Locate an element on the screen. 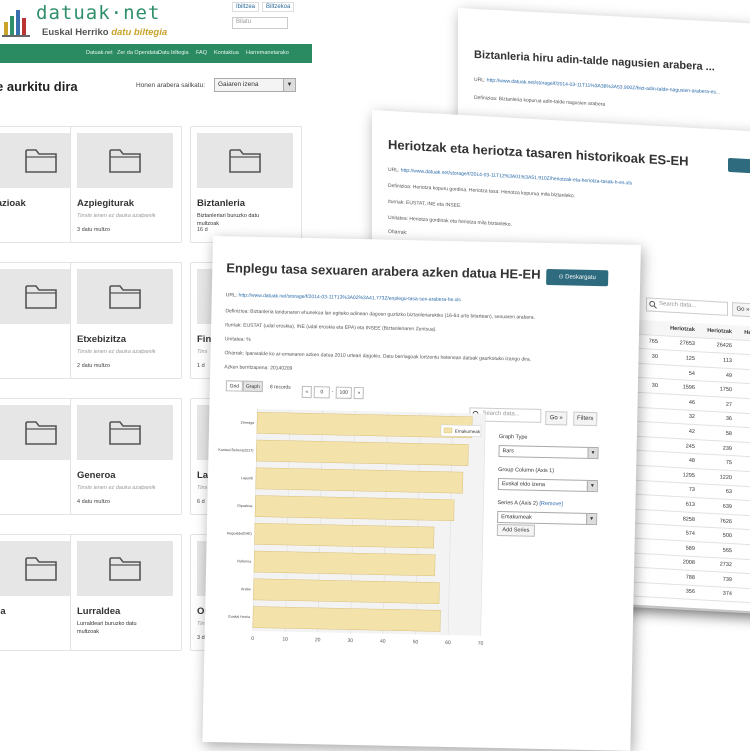  nav-item-opendata: Zer da Opendata is located at coordinates (138, 53).